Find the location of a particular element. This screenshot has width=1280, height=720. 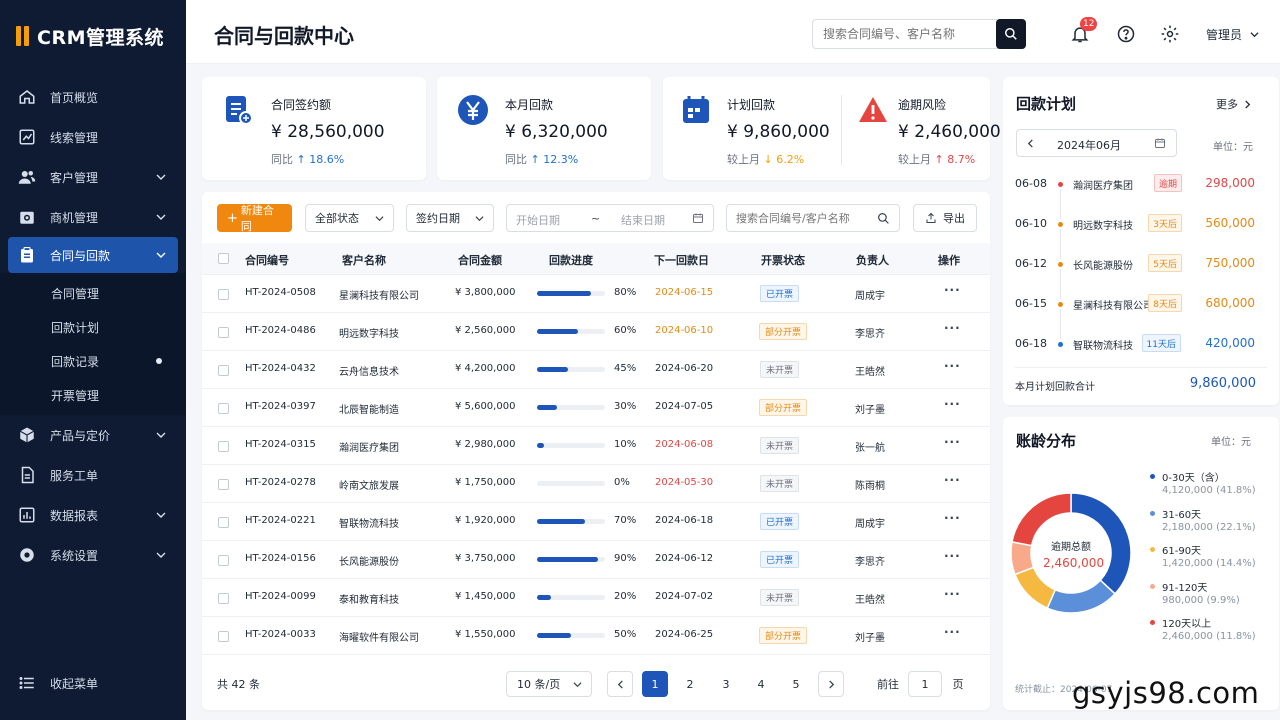

progress-fill is located at coordinates (568, 559).